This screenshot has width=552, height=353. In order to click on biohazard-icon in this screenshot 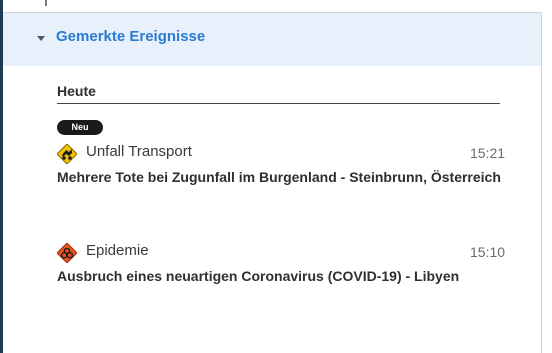, I will do `click(67, 253)`.